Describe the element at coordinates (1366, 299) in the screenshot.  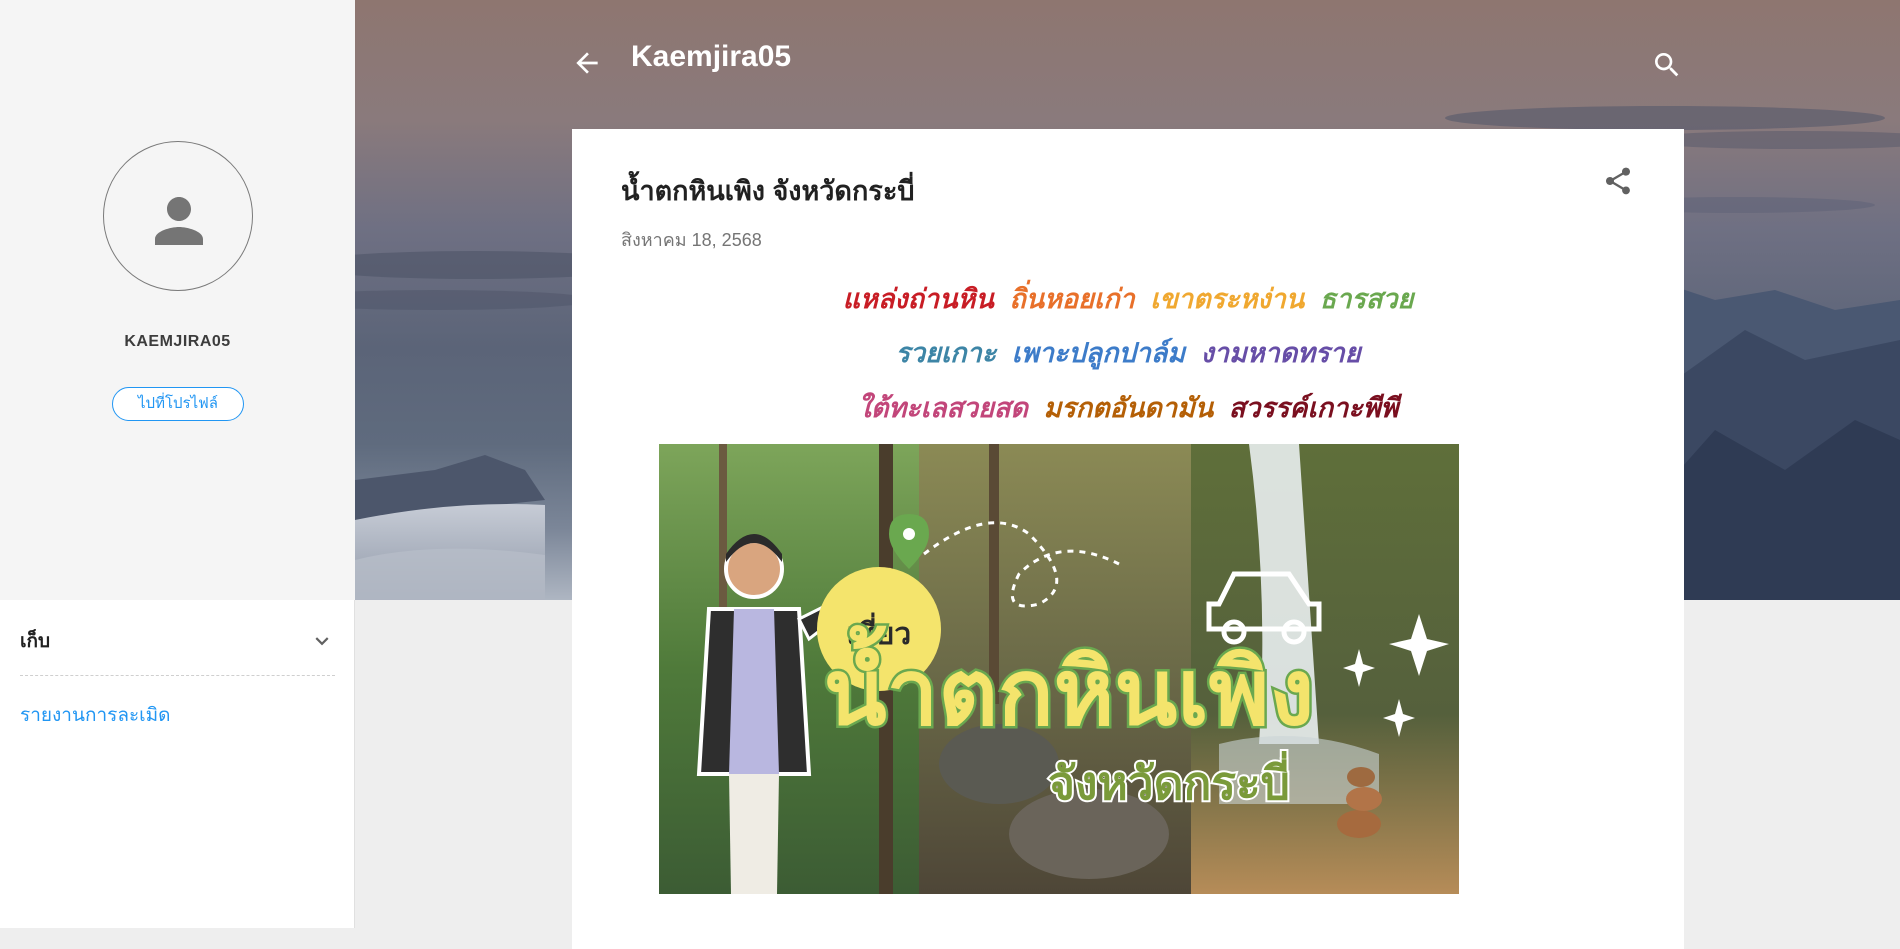
I see `intro-phrase: ธารสวย` at that location.